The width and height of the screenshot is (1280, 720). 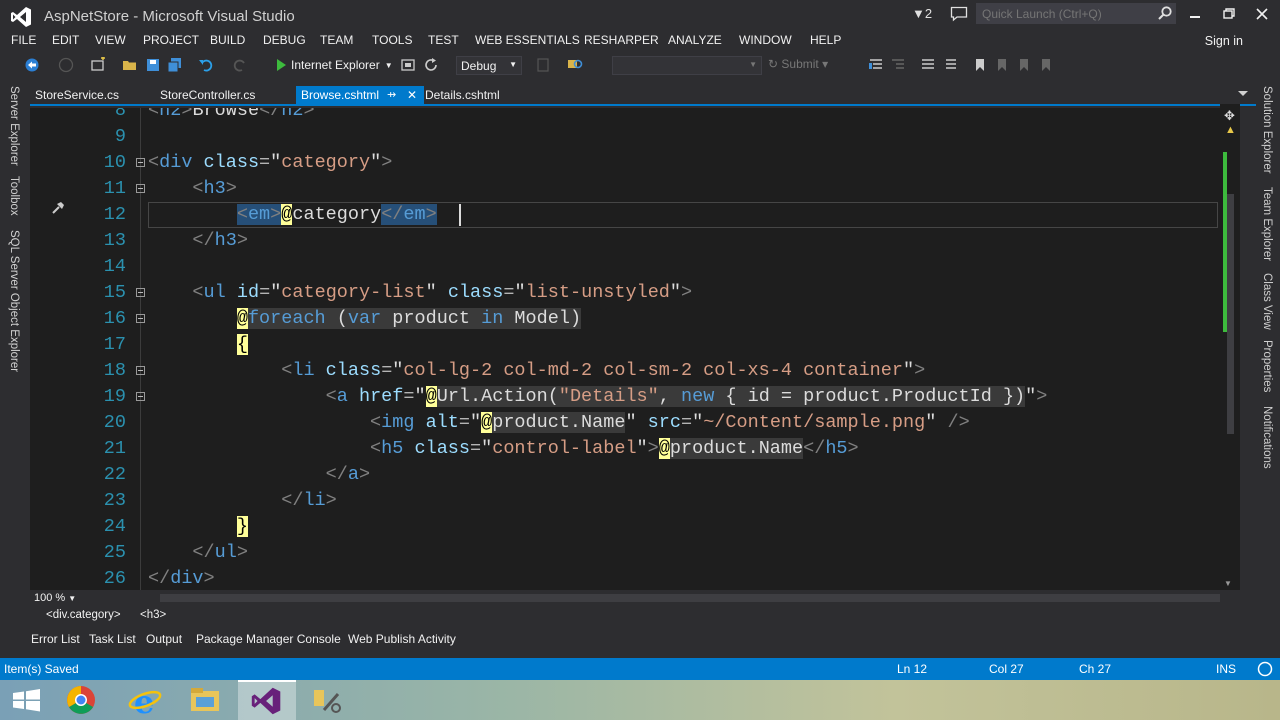 What do you see at coordinates (14, 126) in the screenshot?
I see `server-explorer-tab: Server Explorer` at bounding box center [14, 126].